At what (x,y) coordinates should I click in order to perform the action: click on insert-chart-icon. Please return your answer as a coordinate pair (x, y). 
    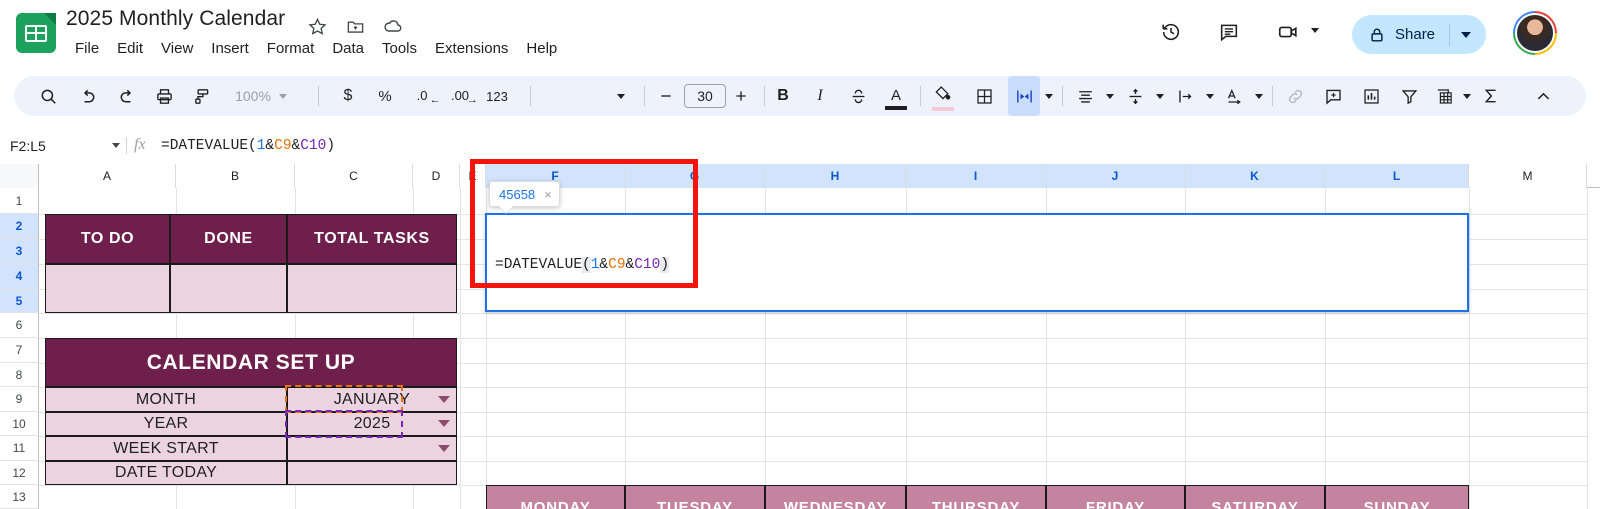
    Looking at the image, I should click on (1371, 96).